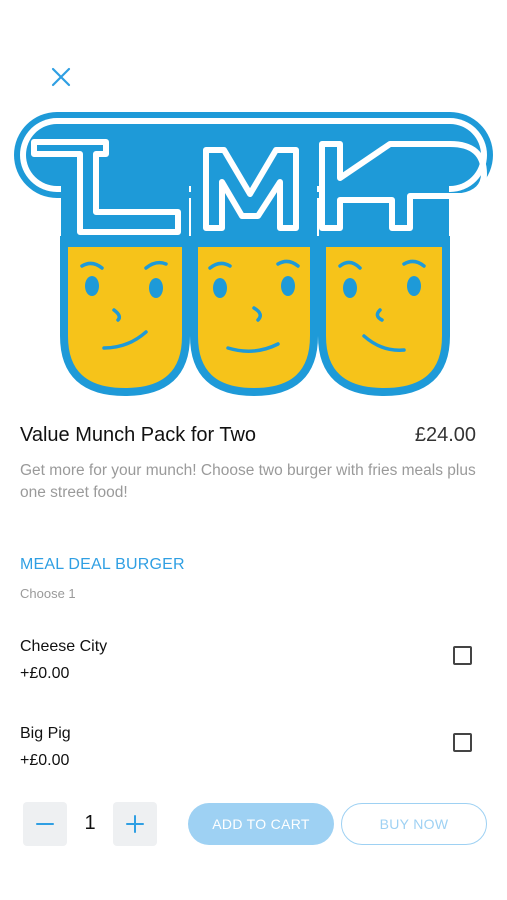 The height and width of the screenshot is (900, 507). Describe the element at coordinates (250, 756) in the screenshot. I see `option-big-pig: Big Pig +£0.00` at that location.